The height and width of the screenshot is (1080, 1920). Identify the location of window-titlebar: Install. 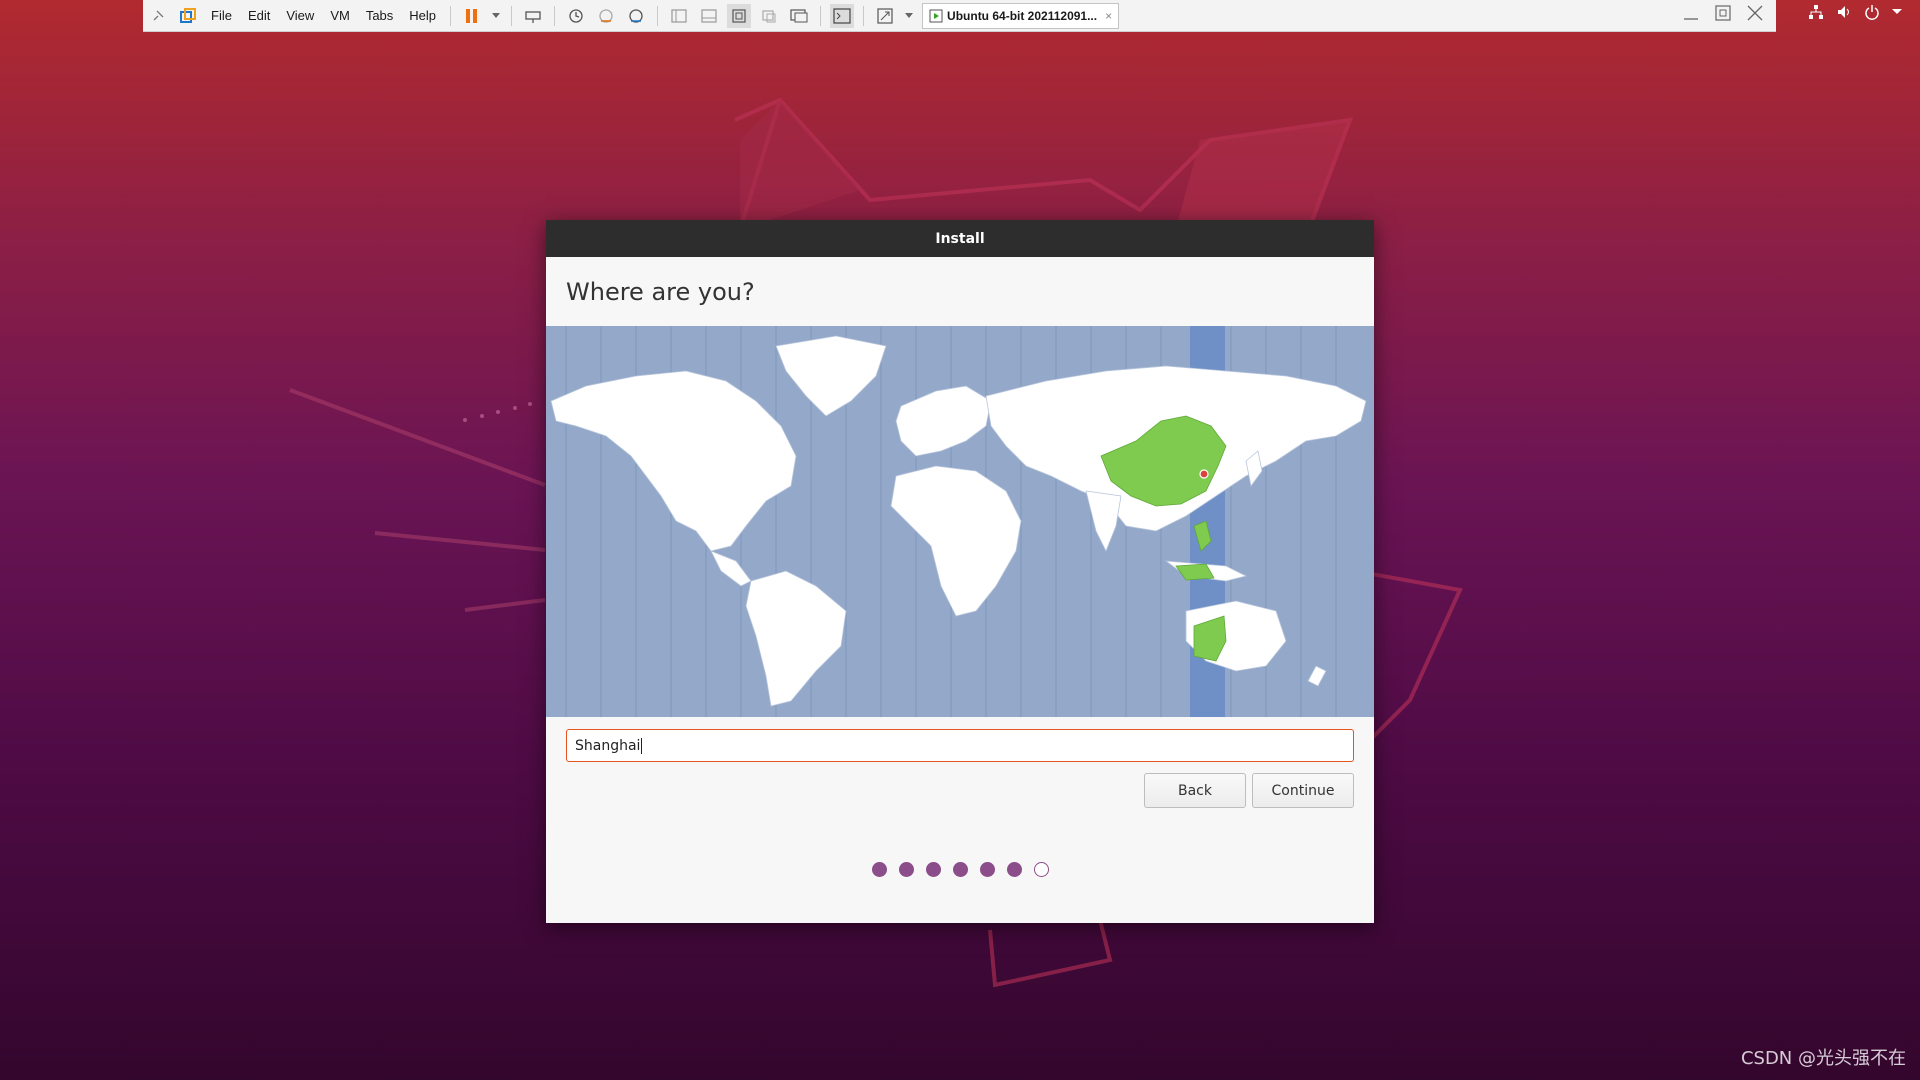
(960, 238).